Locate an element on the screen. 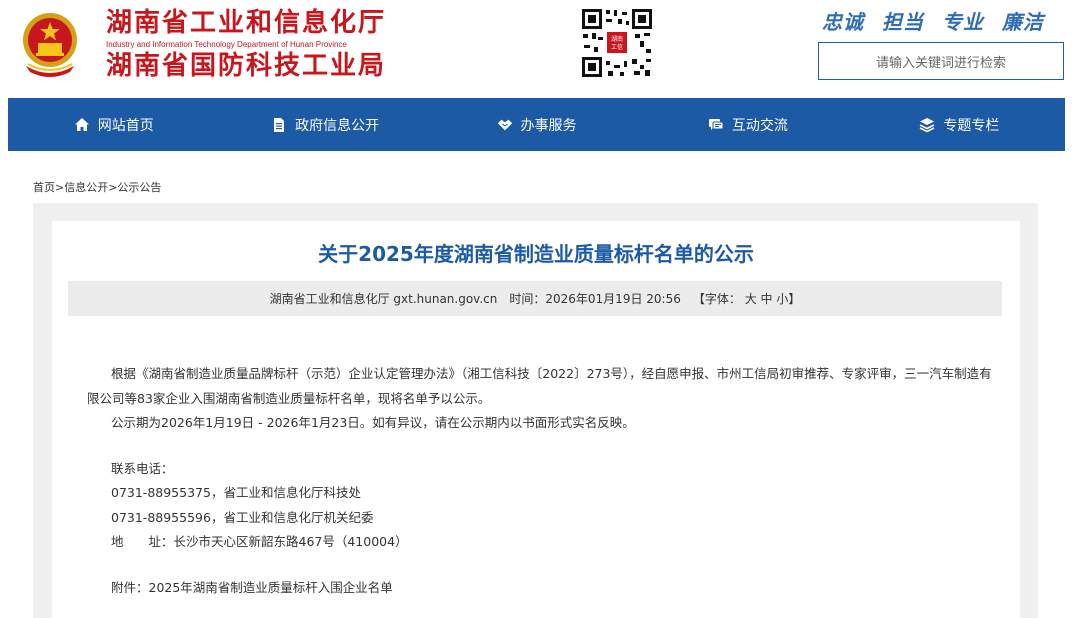  main-nav: 网站首页 政府信息公开 办事服务 互动交流 专题专栏 is located at coordinates (536, 124).